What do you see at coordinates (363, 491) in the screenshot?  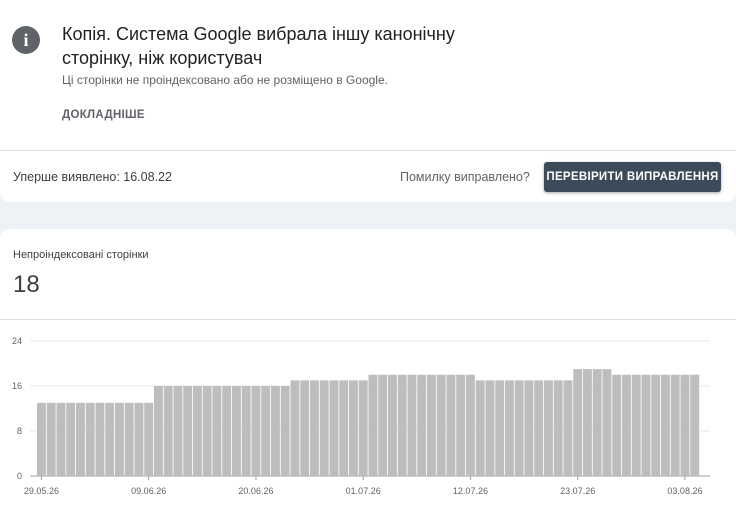 I see `x-tick-label: 01.07.26` at bounding box center [363, 491].